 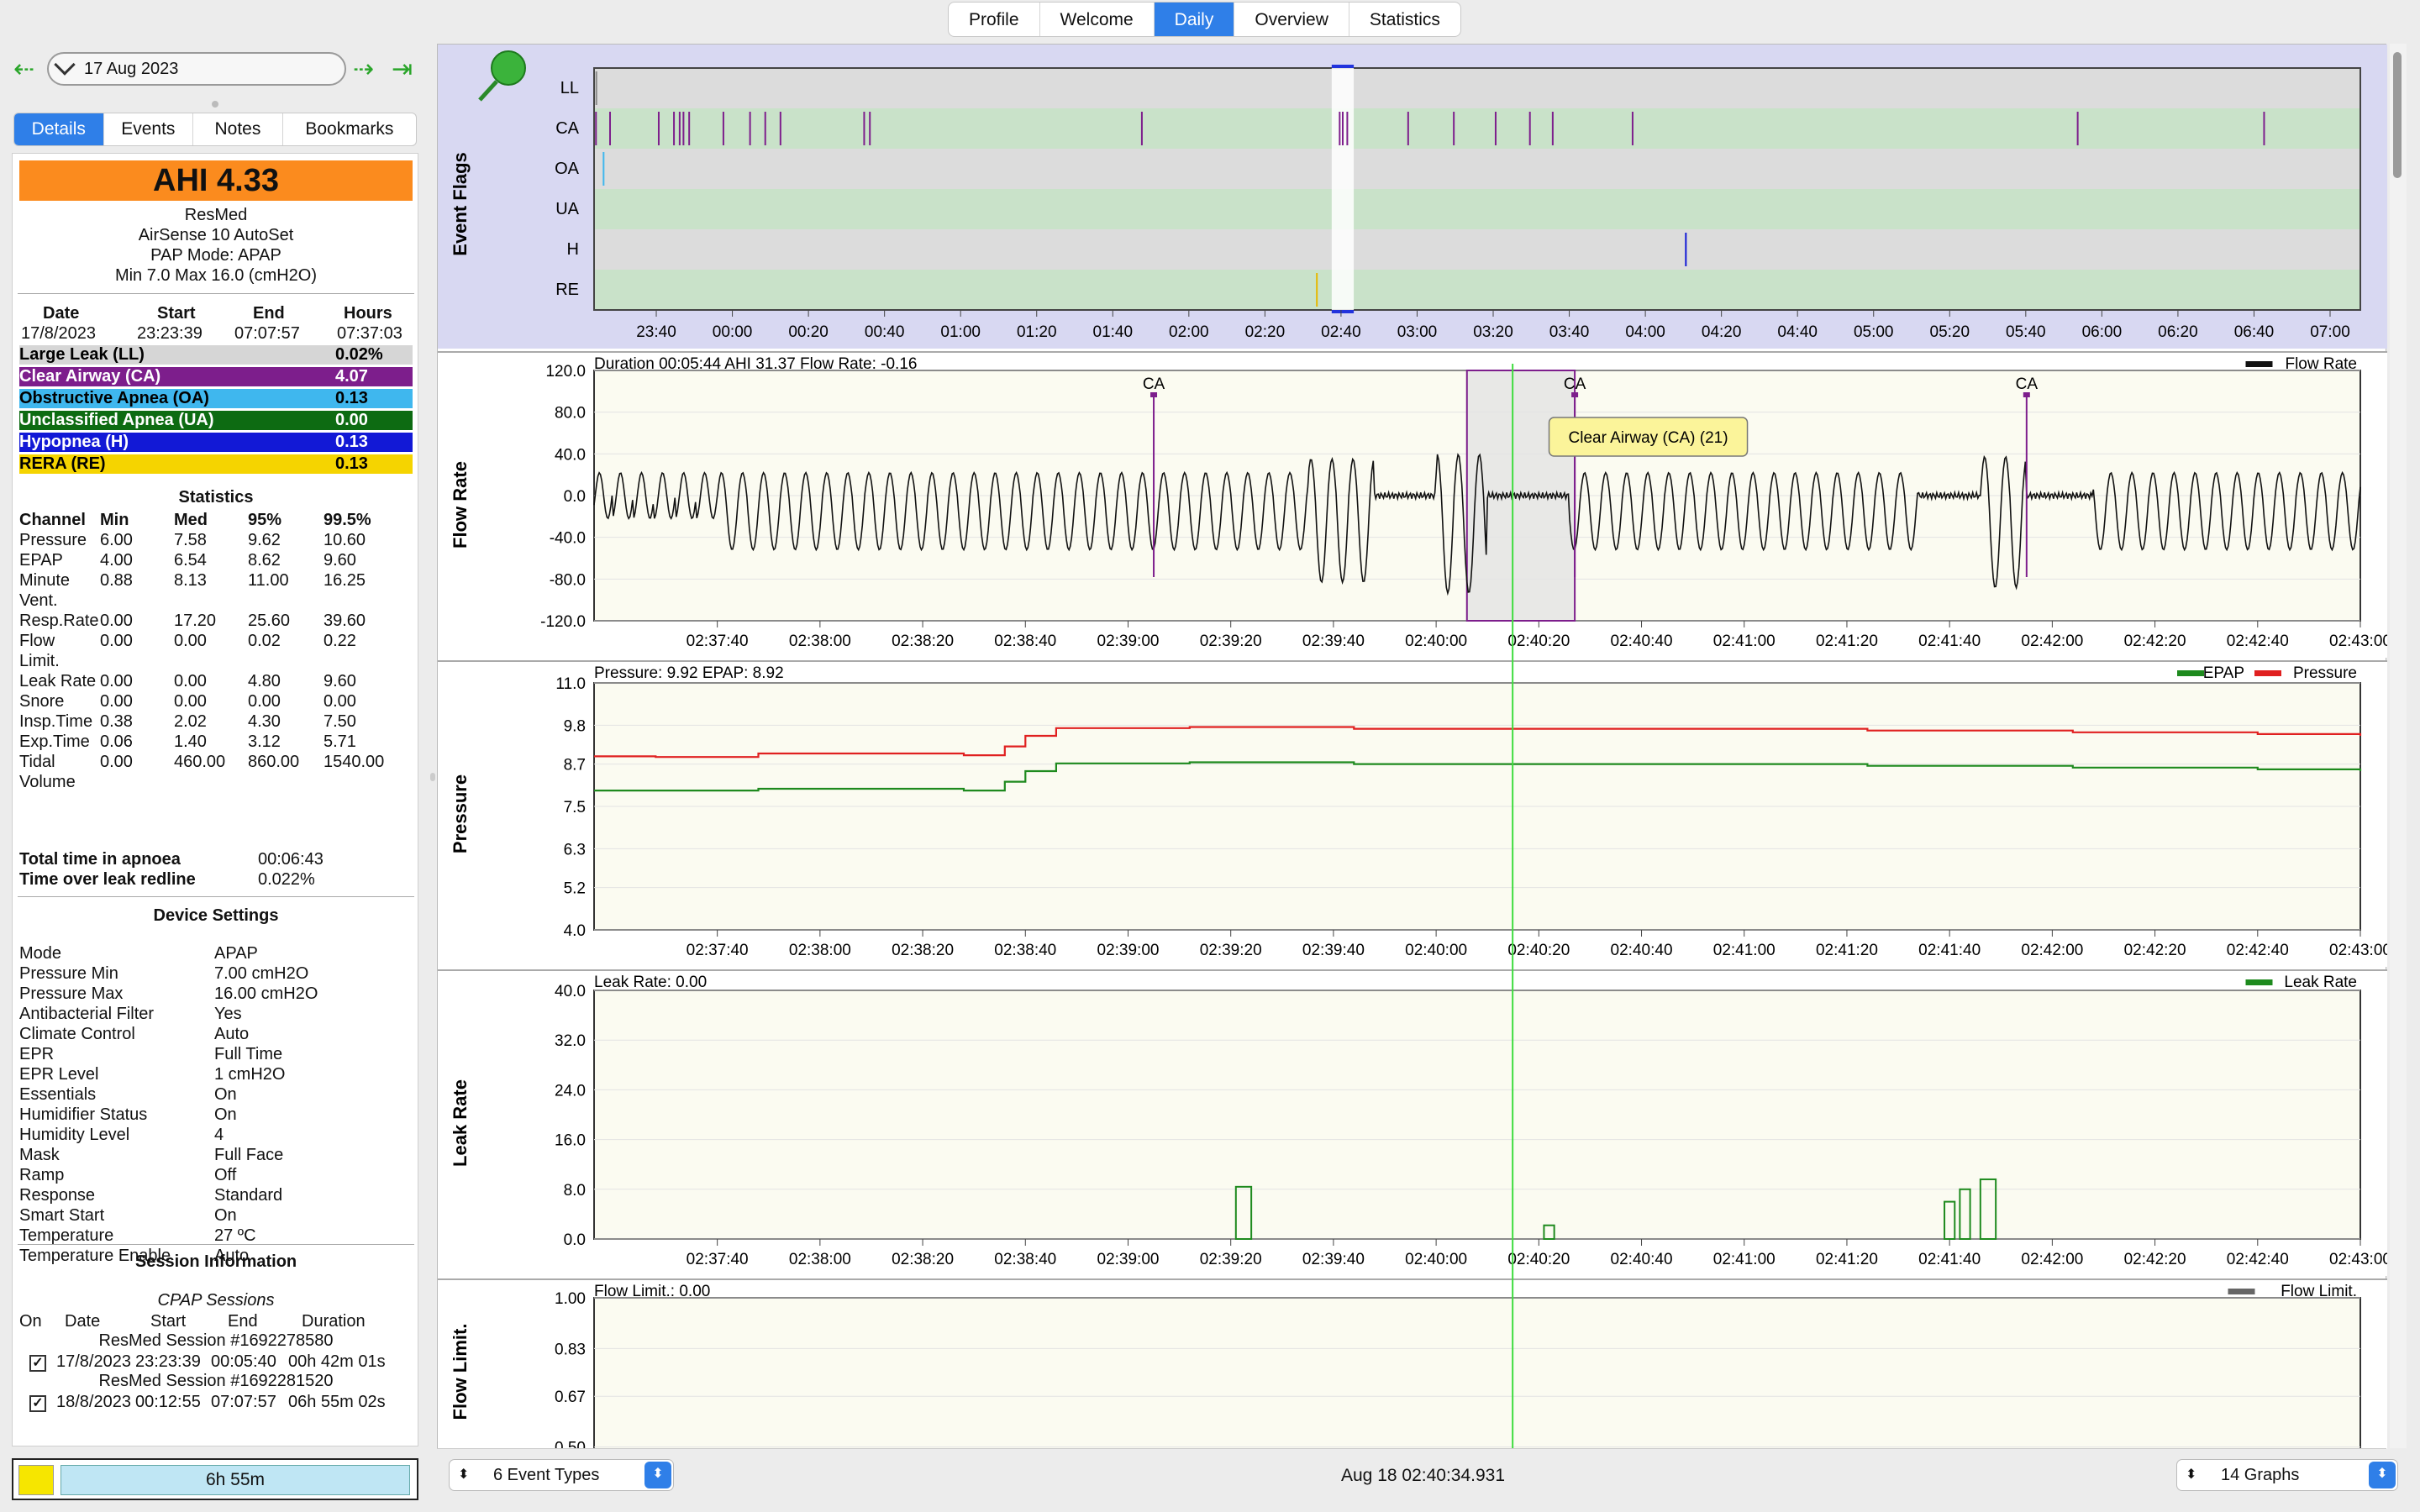 What do you see at coordinates (567, 169) in the screenshot?
I see `flag-row-label: OA` at bounding box center [567, 169].